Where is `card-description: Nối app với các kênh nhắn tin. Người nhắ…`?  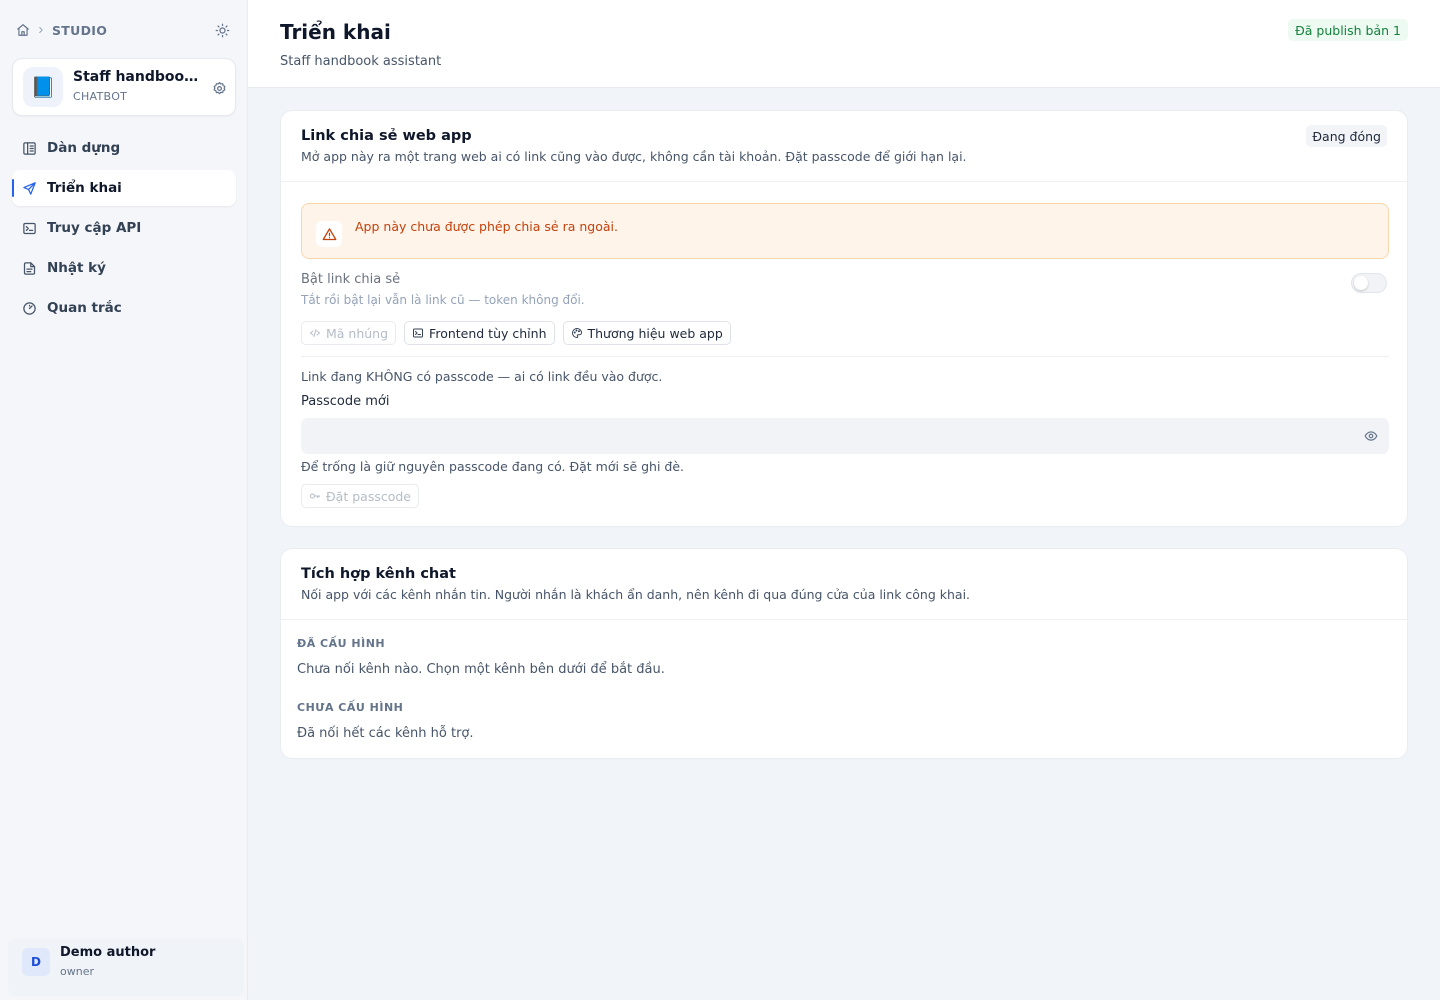
card-description: Nối app với các kênh nhắn tin. Người nhắ… is located at coordinates (636, 594).